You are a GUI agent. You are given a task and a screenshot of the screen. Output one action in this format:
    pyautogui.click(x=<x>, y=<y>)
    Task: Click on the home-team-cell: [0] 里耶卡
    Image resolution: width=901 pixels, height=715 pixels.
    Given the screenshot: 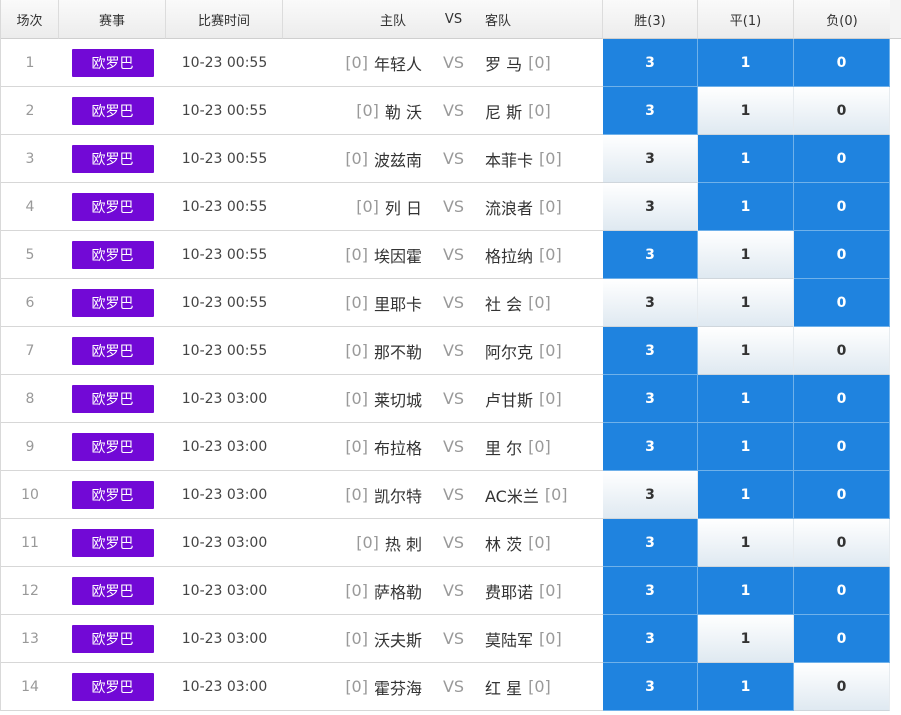 What is the action you would take?
    pyautogui.click(x=356, y=303)
    